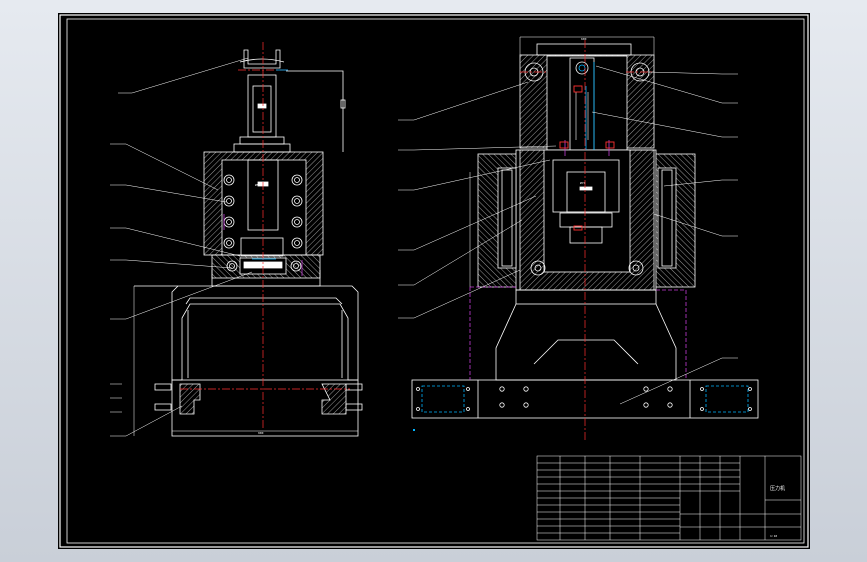  Describe the element at coordinates (773, 536) in the screenshot. I see `title-block-scale: 1:10` at that location.